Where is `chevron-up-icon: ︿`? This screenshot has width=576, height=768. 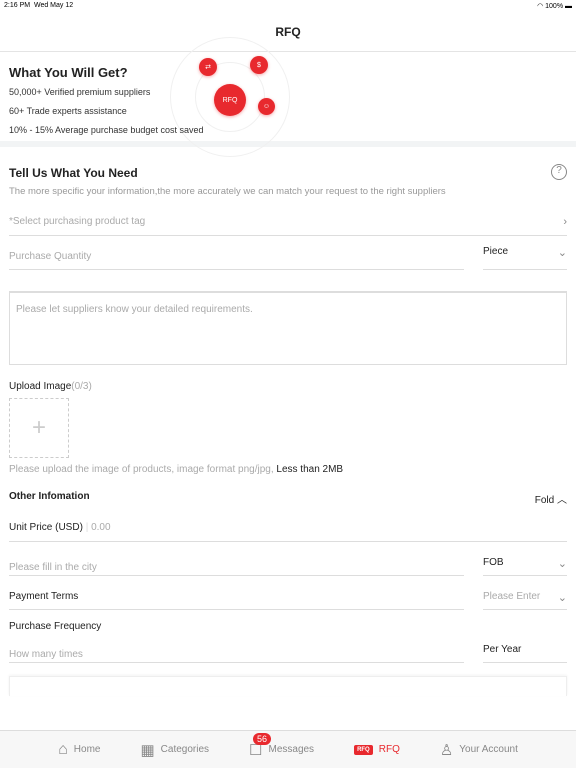 chevron-up-icon: ︿ is located at coordinates (562, 500).